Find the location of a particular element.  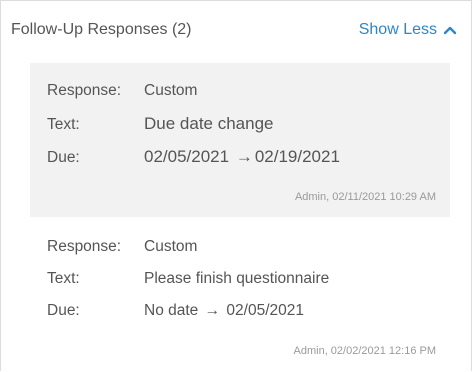

panel-title: Follow-Up Responses (2) is located at coordinates (101, 29).